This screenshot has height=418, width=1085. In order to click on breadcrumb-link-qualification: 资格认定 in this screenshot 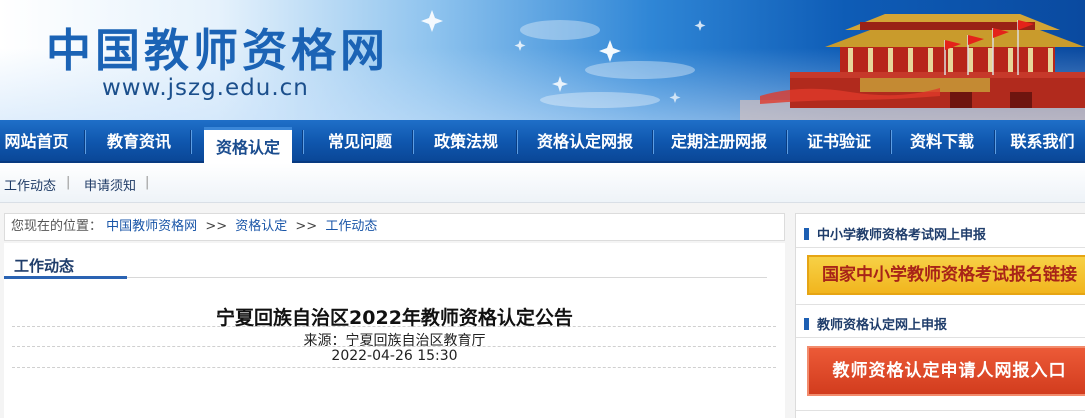, I will do `click(261, 226)`.